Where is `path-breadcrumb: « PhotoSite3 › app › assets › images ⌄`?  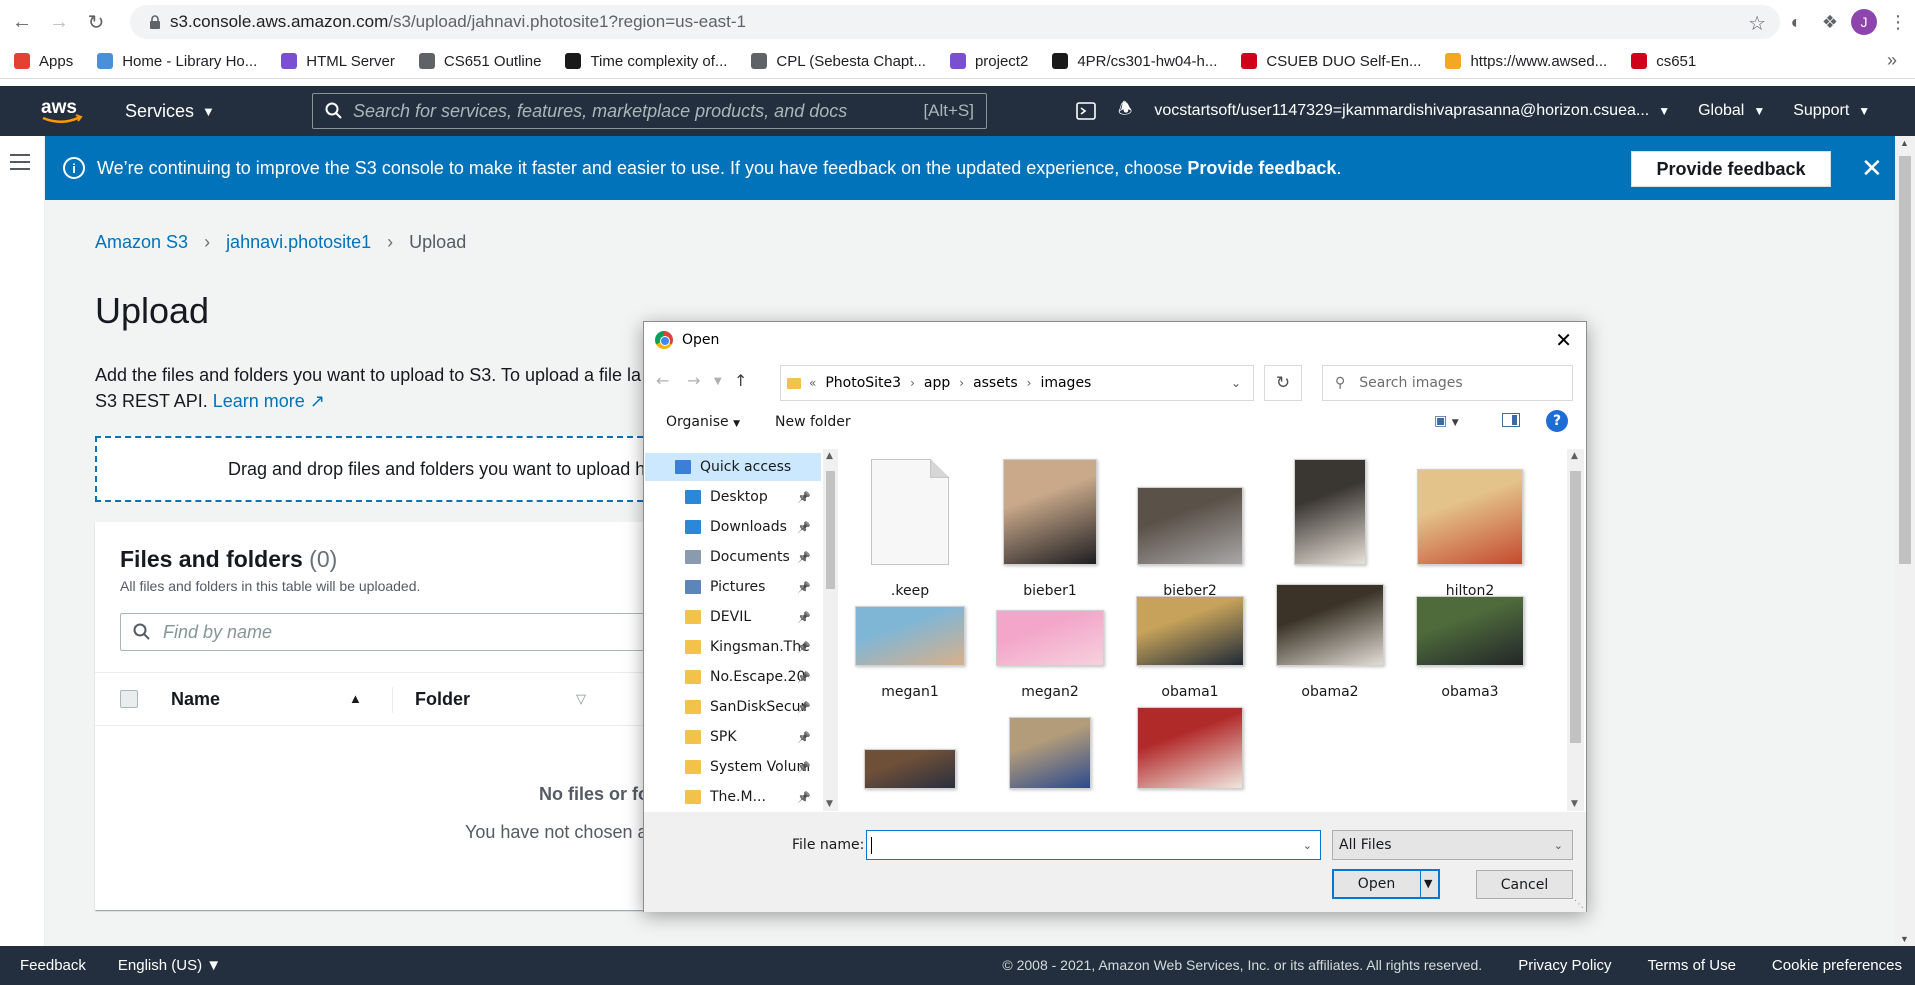 path-breadcrumb: « PhotoSite3 › app › assets › images ⌄ is located at coordinates (1017, 383).